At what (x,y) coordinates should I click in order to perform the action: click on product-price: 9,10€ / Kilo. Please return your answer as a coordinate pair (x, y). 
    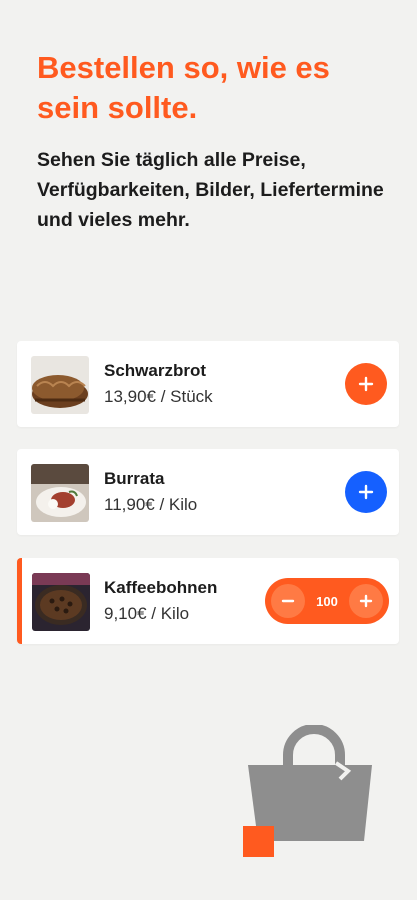
    Looking at the image, I should click on (147, 613).